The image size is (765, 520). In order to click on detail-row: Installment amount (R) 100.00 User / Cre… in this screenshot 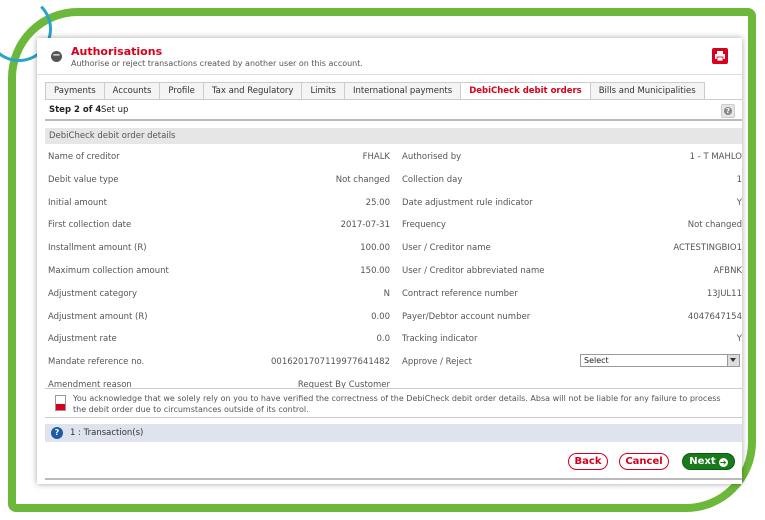, I will do `click(393, 248)`.